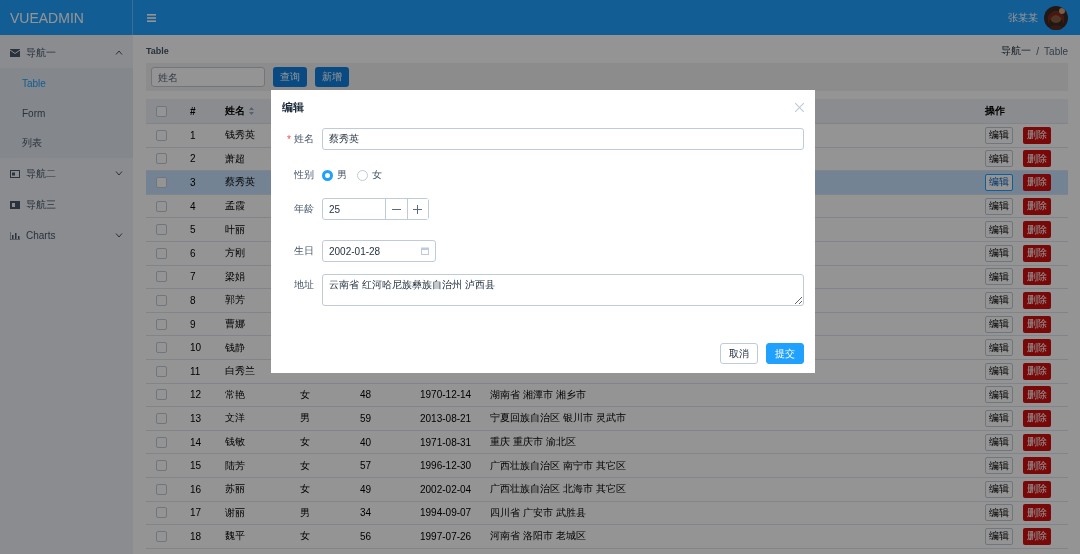 The image size is (1080, 554). Describe the element at coordinates (66, 235) in the screenshot. I see `menu-item: Charts` at that location.